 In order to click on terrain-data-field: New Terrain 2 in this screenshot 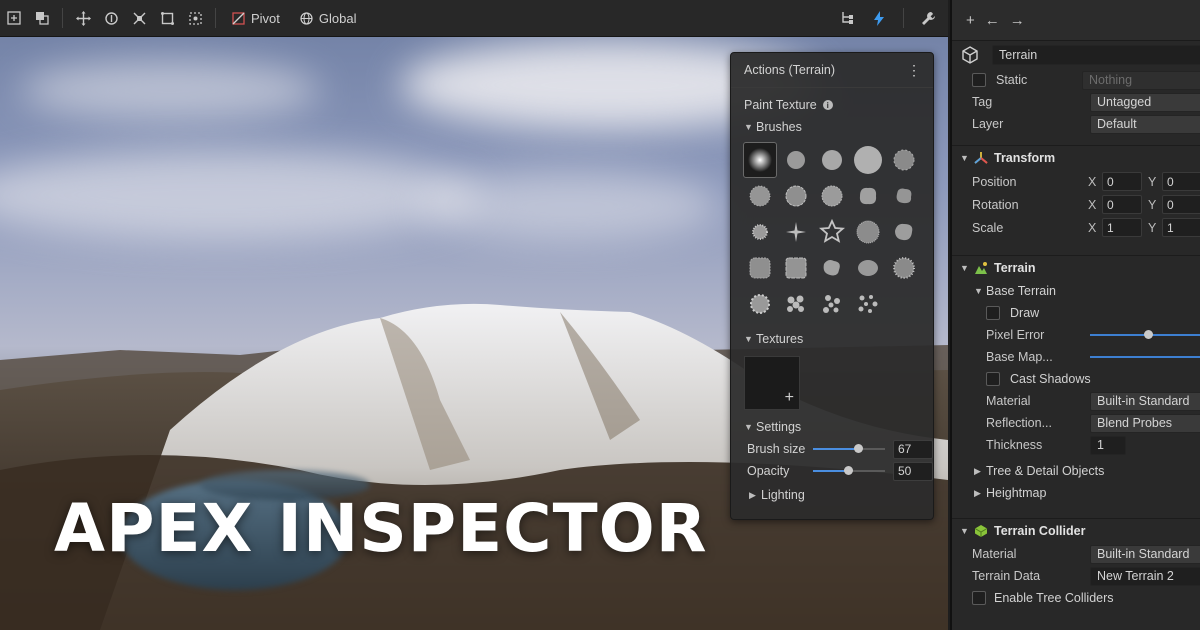, I will do `click(1145, 576)`.